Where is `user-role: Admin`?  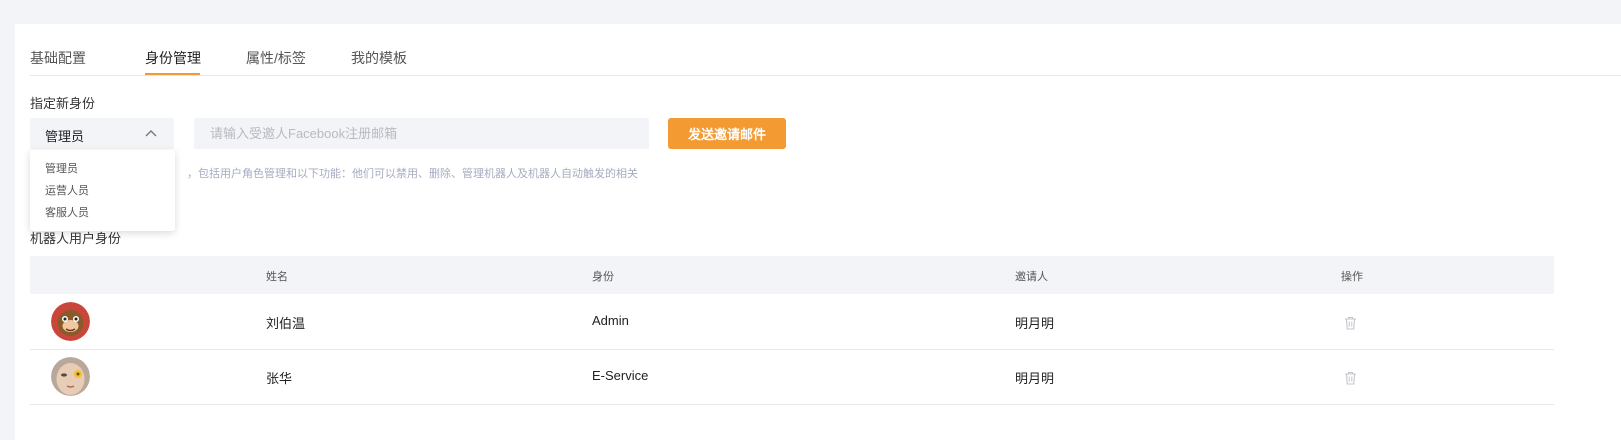
user-role: Admin is located at coordinates (610, 320).